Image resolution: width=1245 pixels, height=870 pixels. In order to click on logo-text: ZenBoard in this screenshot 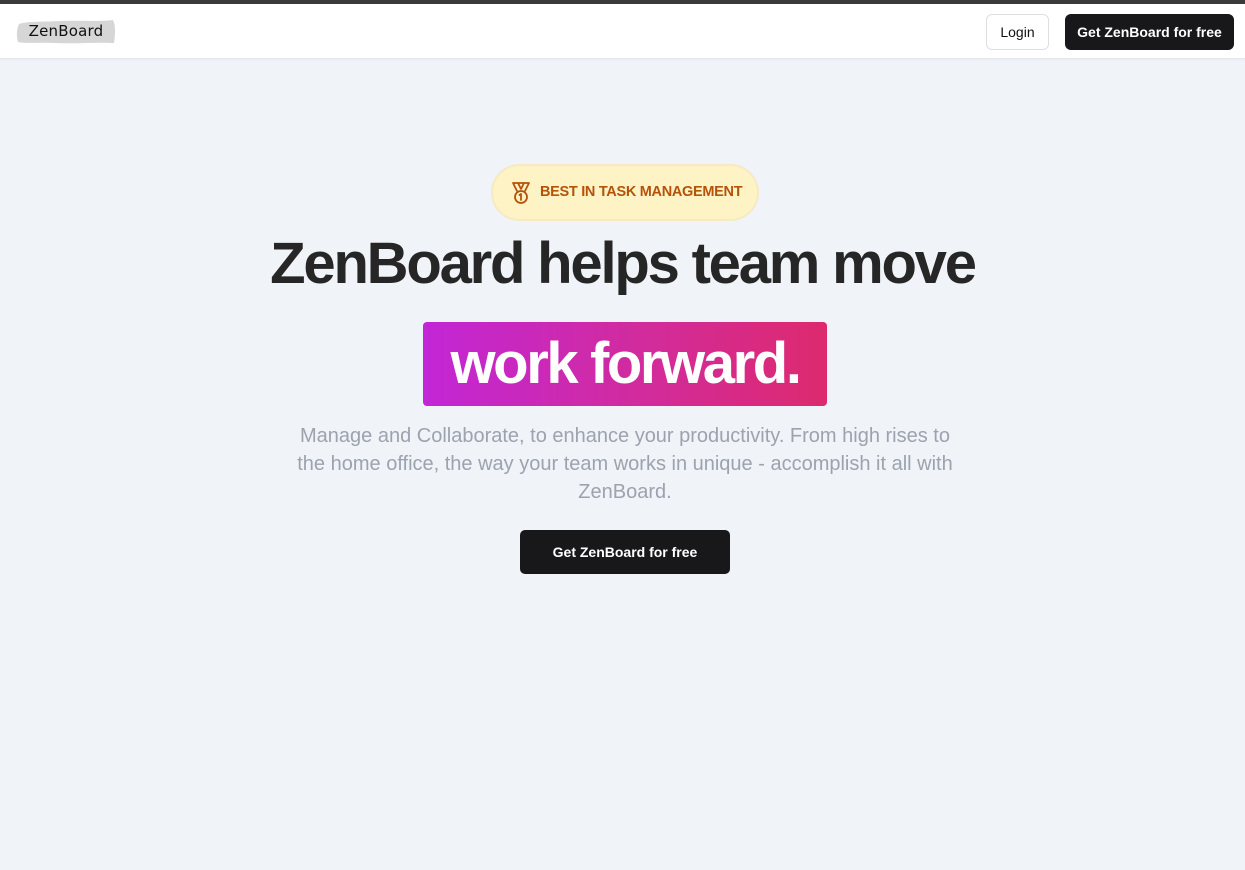, I will do `click(66, 31)`.